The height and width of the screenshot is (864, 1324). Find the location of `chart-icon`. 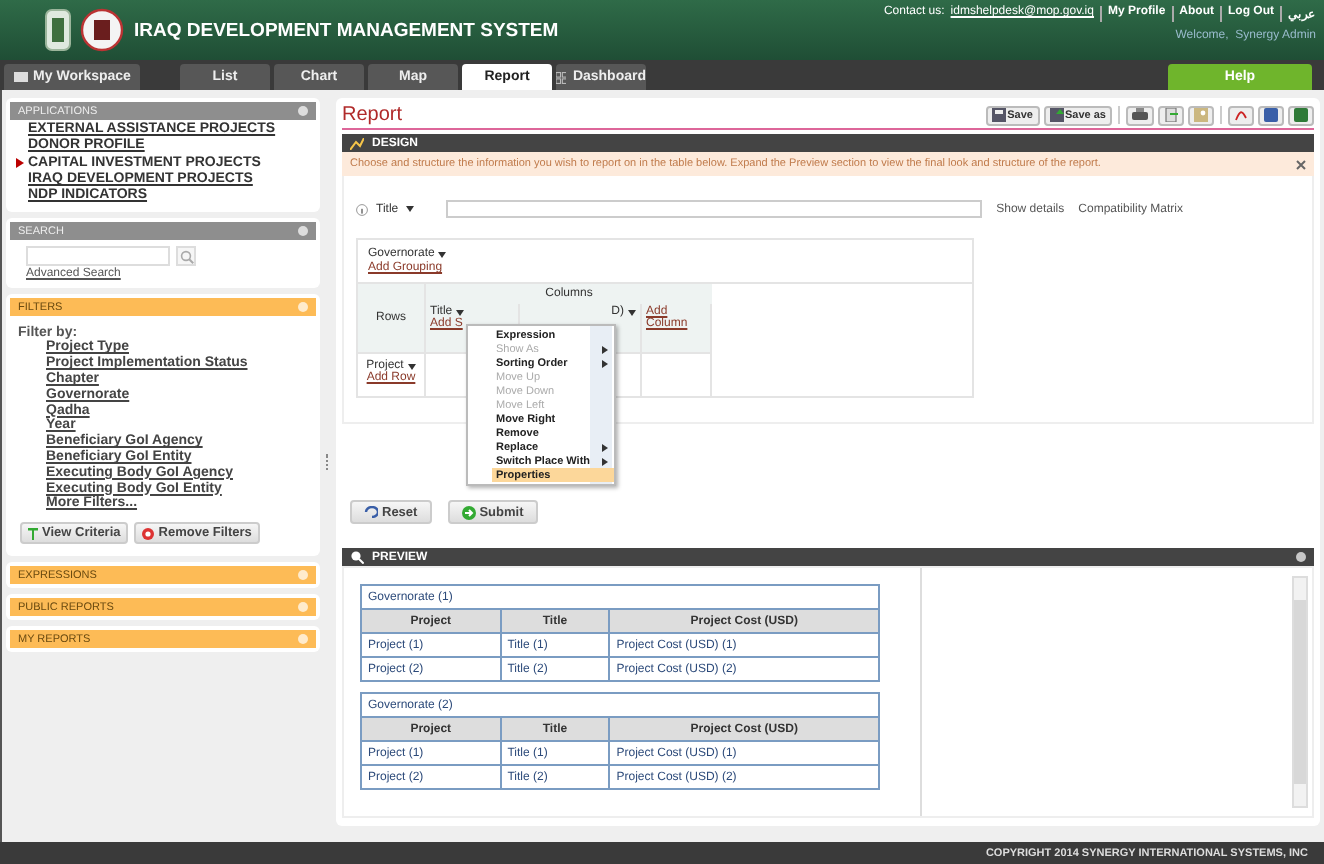

chart-icon is located at coordinates (357, 143).